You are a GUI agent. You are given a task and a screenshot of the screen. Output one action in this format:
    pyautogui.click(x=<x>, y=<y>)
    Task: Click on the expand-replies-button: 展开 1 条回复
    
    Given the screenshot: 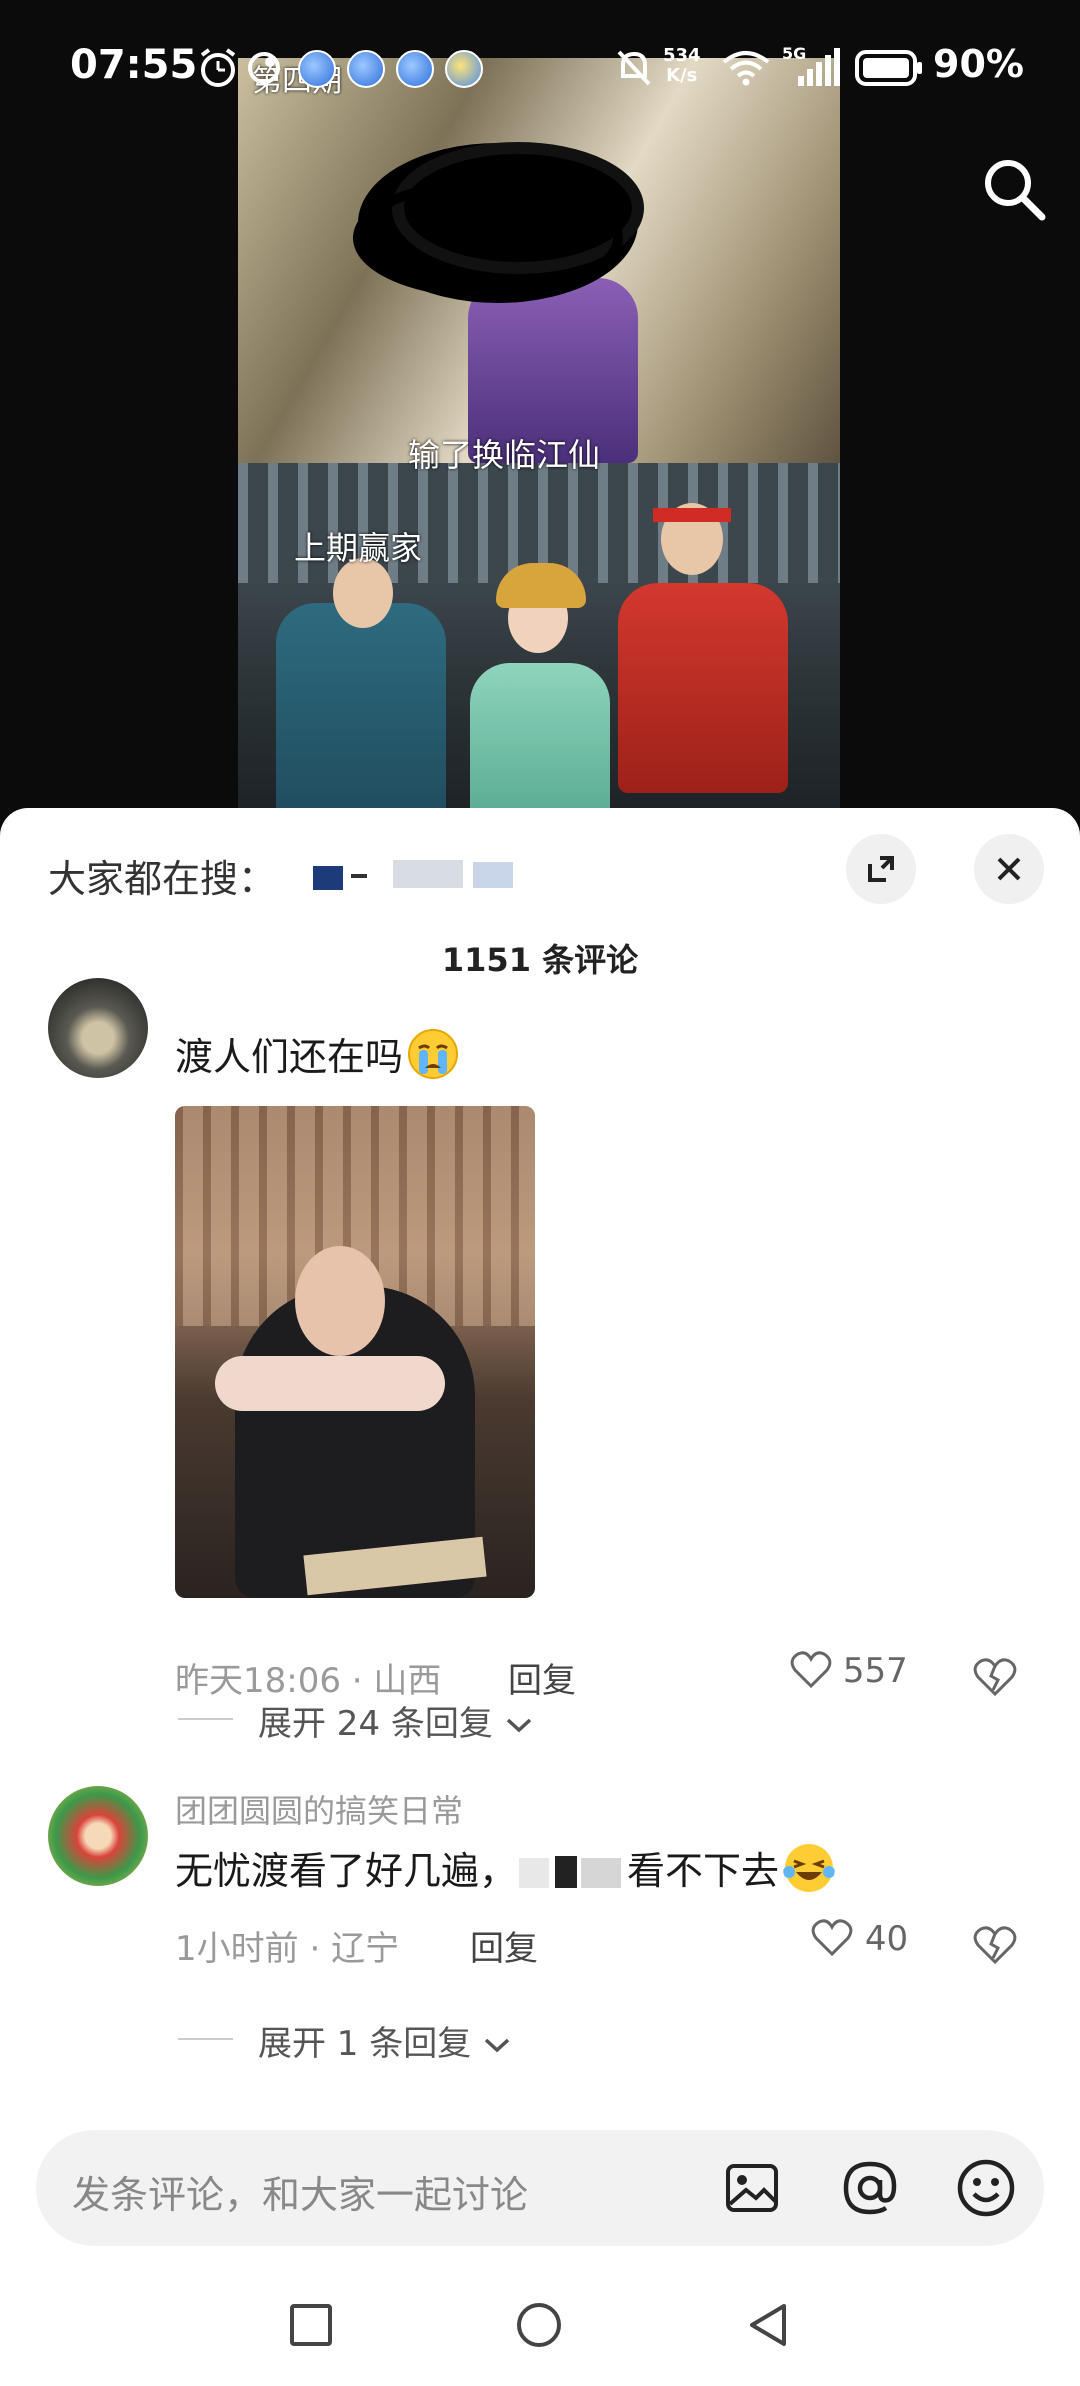 What is the action you would take?
    pyautogui.click(x=385, y=2040)
    